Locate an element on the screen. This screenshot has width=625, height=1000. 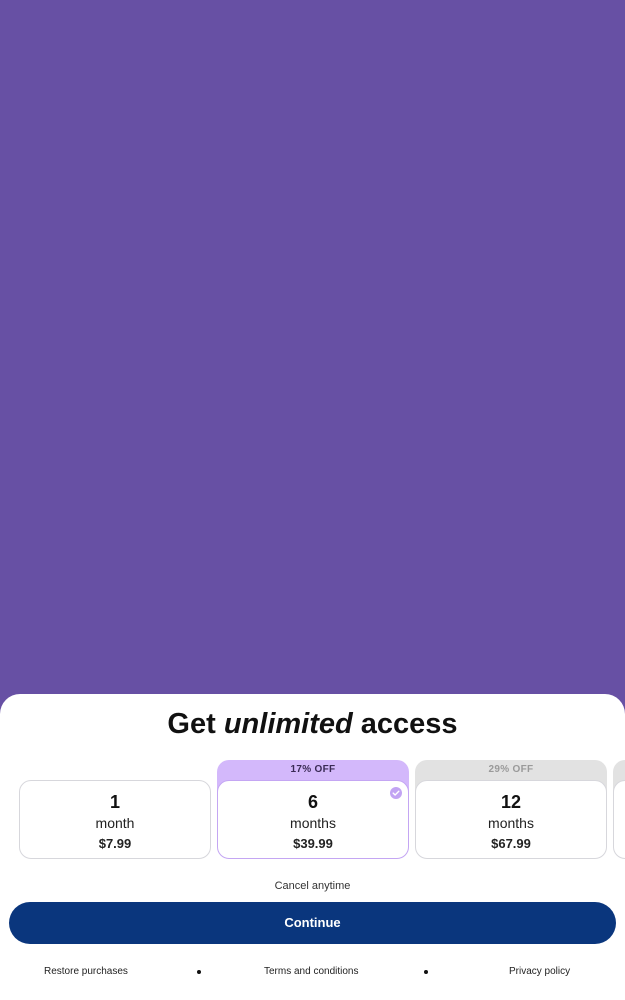
terms-link: Terms and conditions is located at coordinates (311, 972).